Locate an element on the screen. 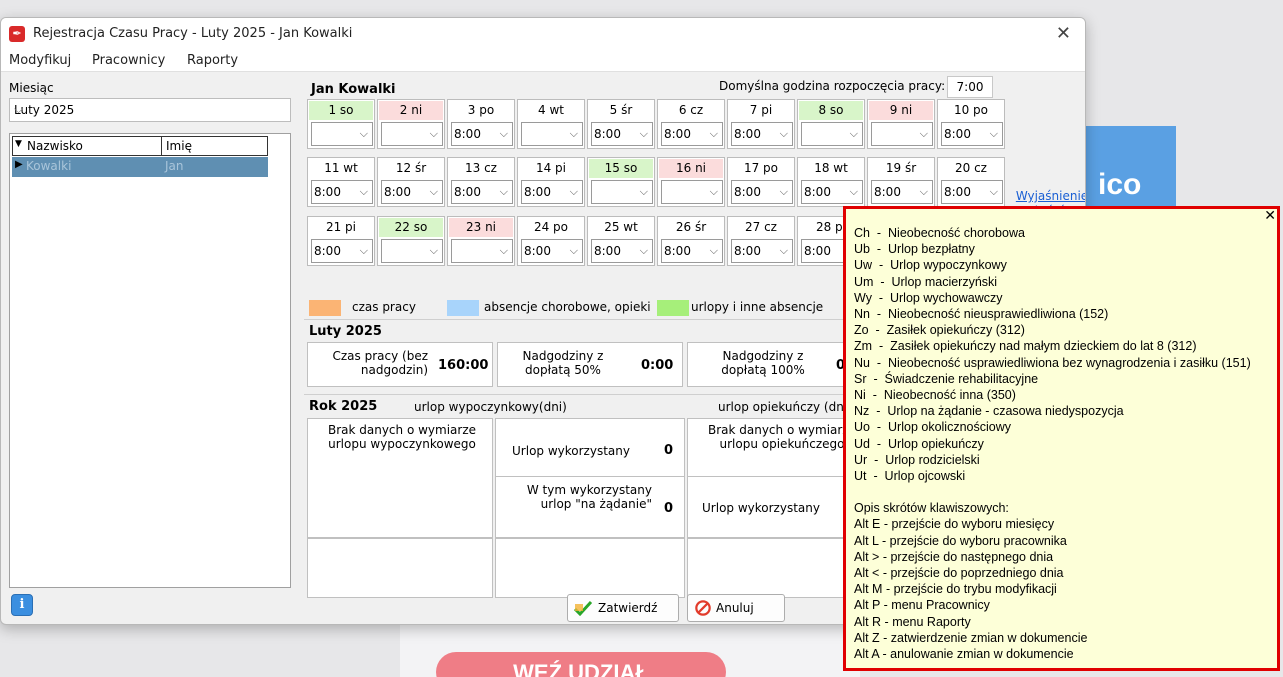  menu-modyfikuj: Modyfikuj is located at coordinates (40, 60).